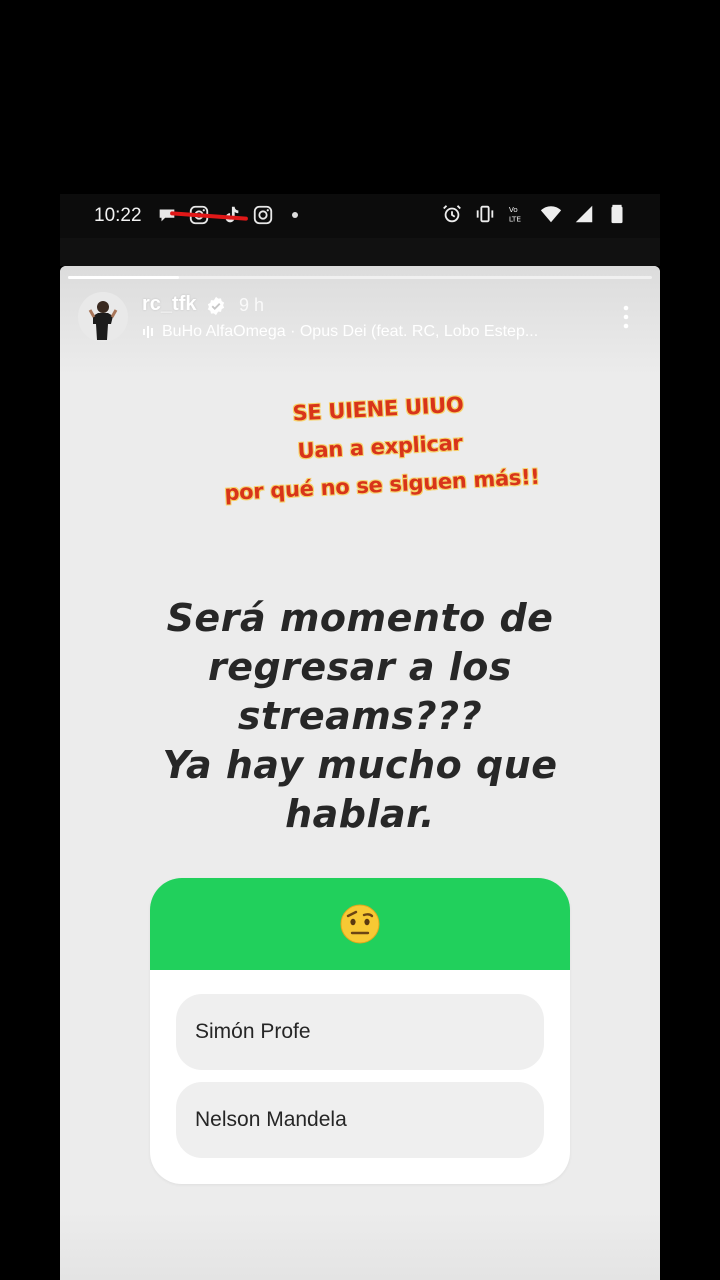 The width and height of the screenshot is (720, 1280). I want to click on caption-line-5: hablar., so click(360, 814).